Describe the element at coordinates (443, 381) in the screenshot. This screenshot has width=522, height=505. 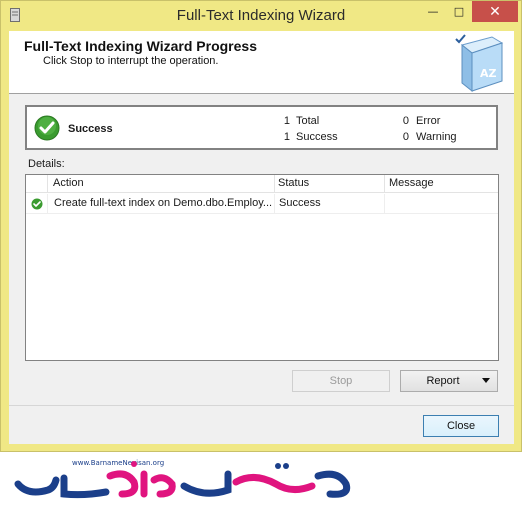
I see `report-button-label: Report` at that location.